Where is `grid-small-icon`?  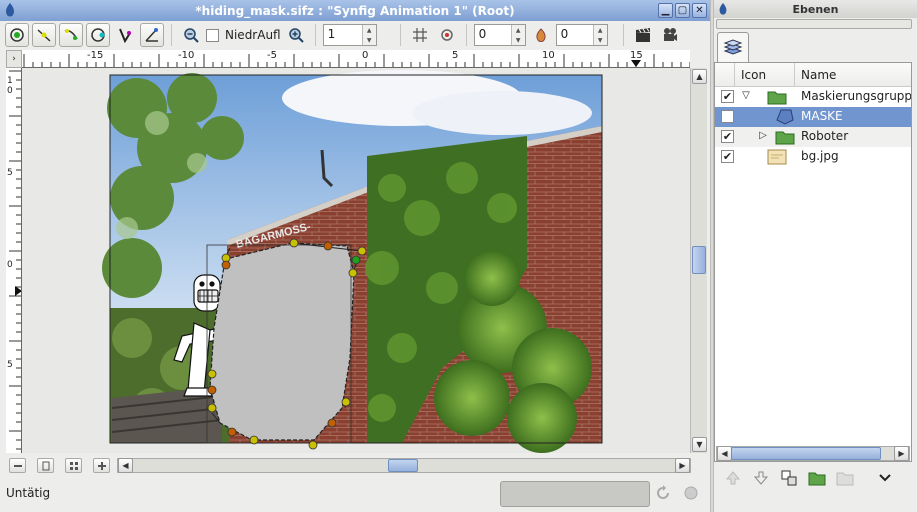
grid-small-icon is located at coordinates (73, 465).